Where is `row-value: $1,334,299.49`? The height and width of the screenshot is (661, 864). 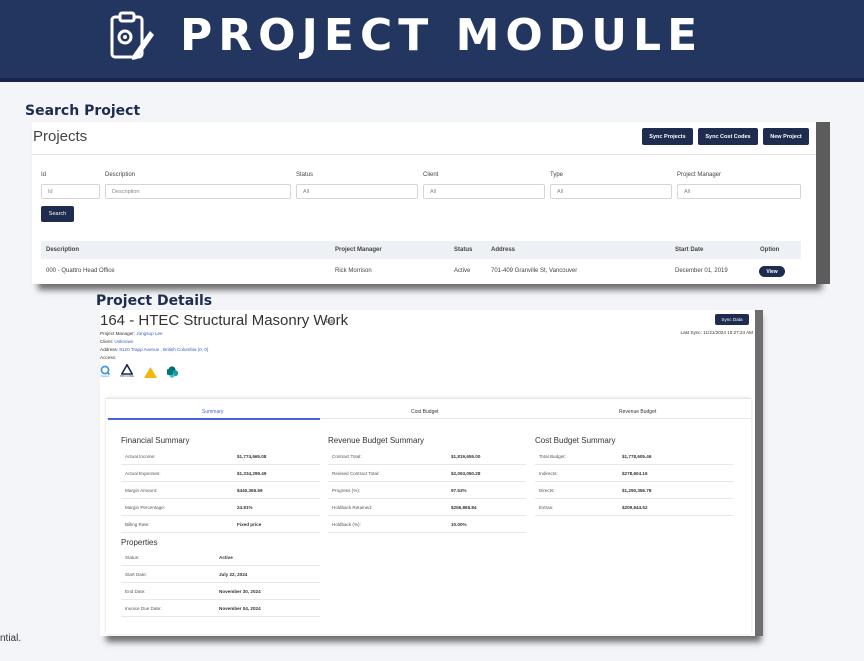
row-value: $1,334,299.49 is located at coordinates (252, 473).